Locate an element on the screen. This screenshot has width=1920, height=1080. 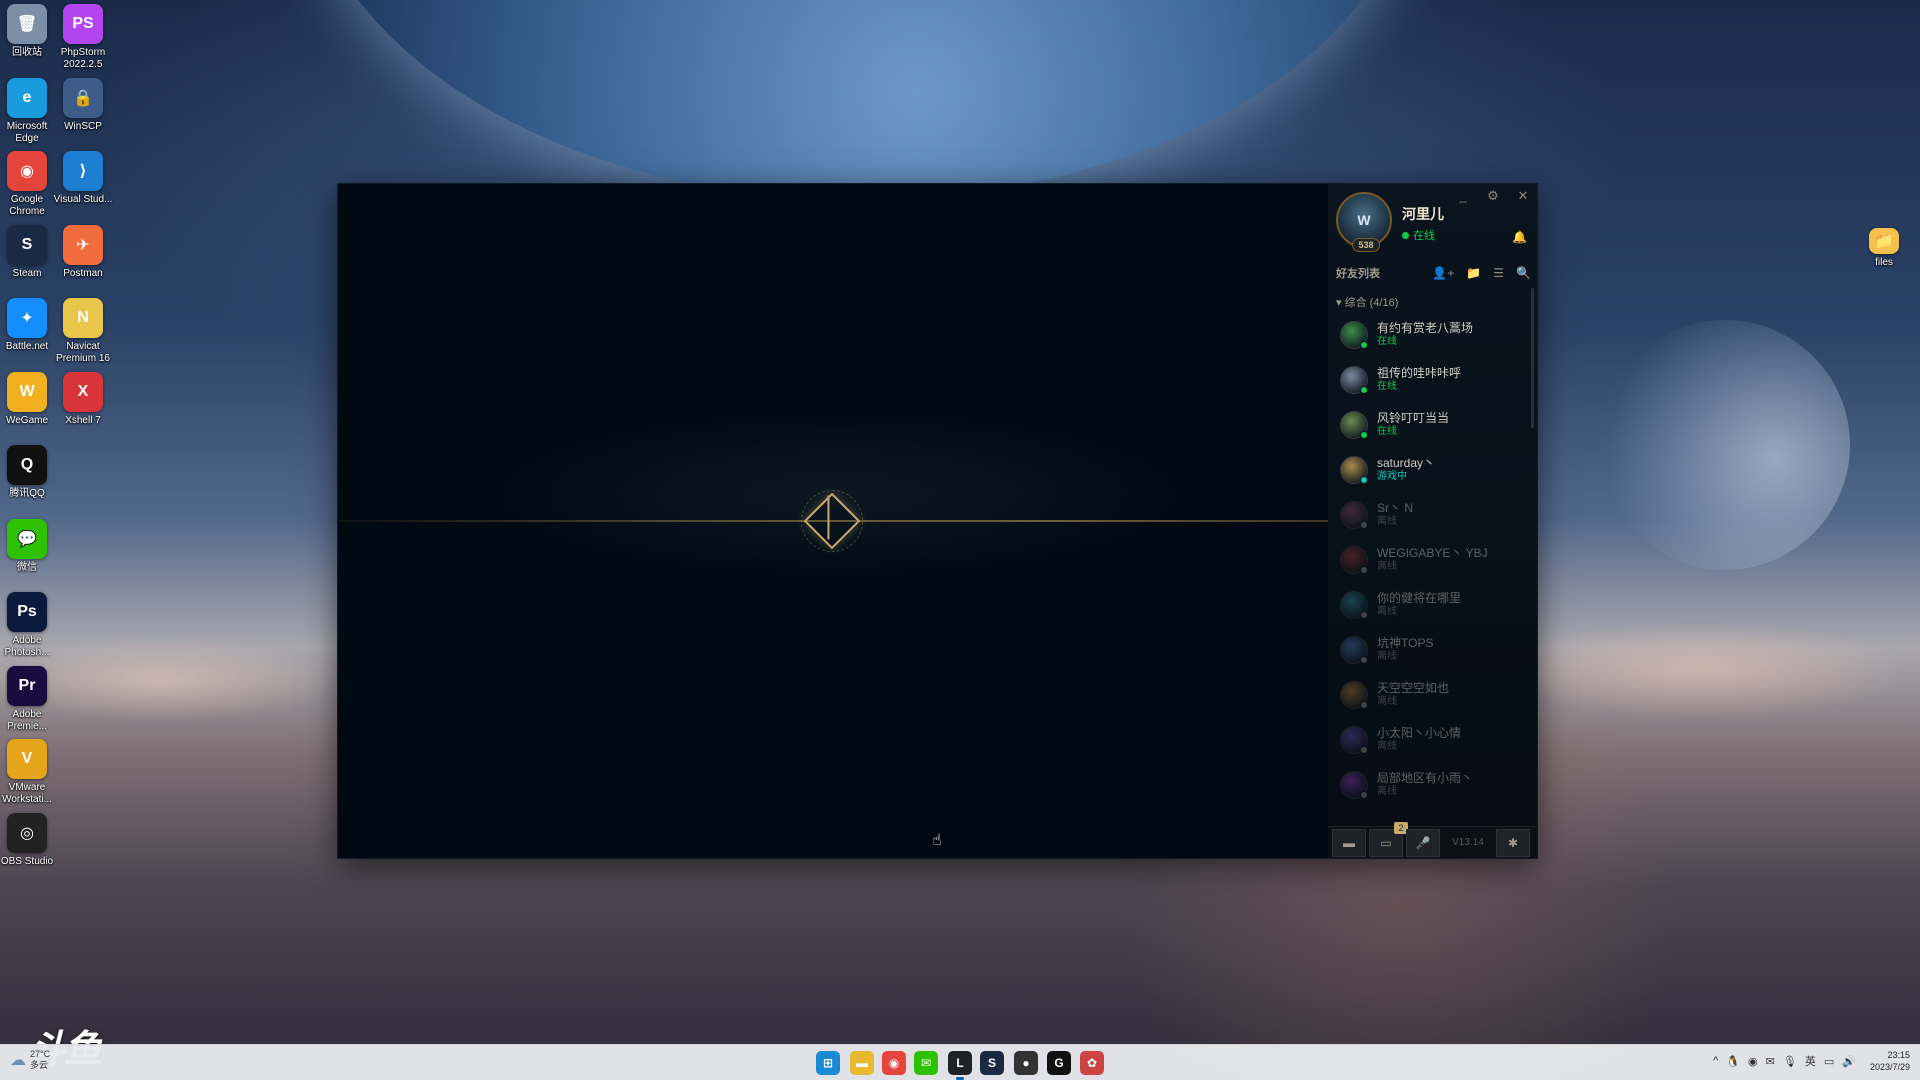
desktop-icon-item: 🔒 WinSCP is located at coordinates (83, 105).